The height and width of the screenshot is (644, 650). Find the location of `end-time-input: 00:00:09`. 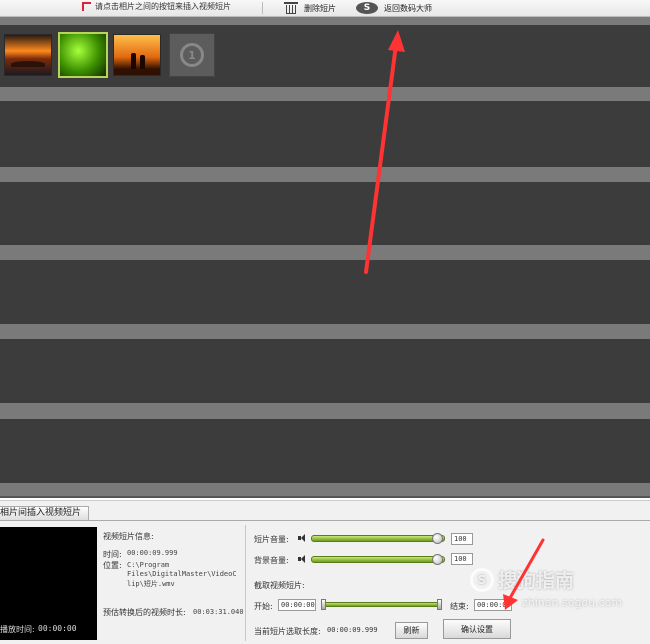

end-time-input: 00:00:09 is located at coordinates (493, 605).